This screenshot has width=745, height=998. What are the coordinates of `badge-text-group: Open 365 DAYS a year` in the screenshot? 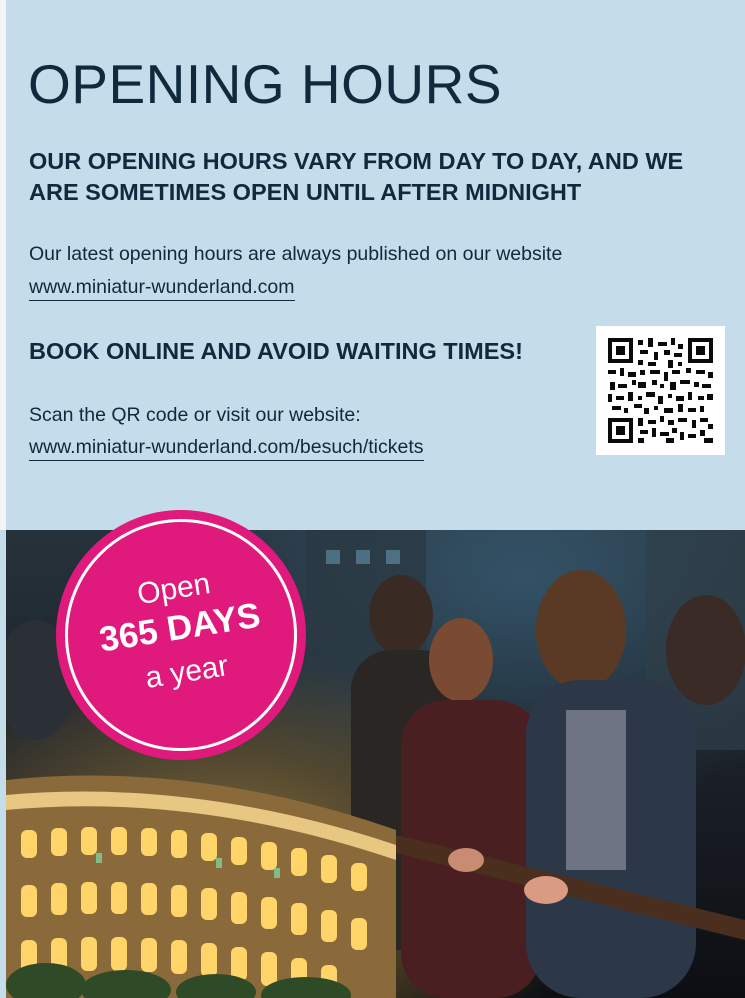 It's located at (181, 635).